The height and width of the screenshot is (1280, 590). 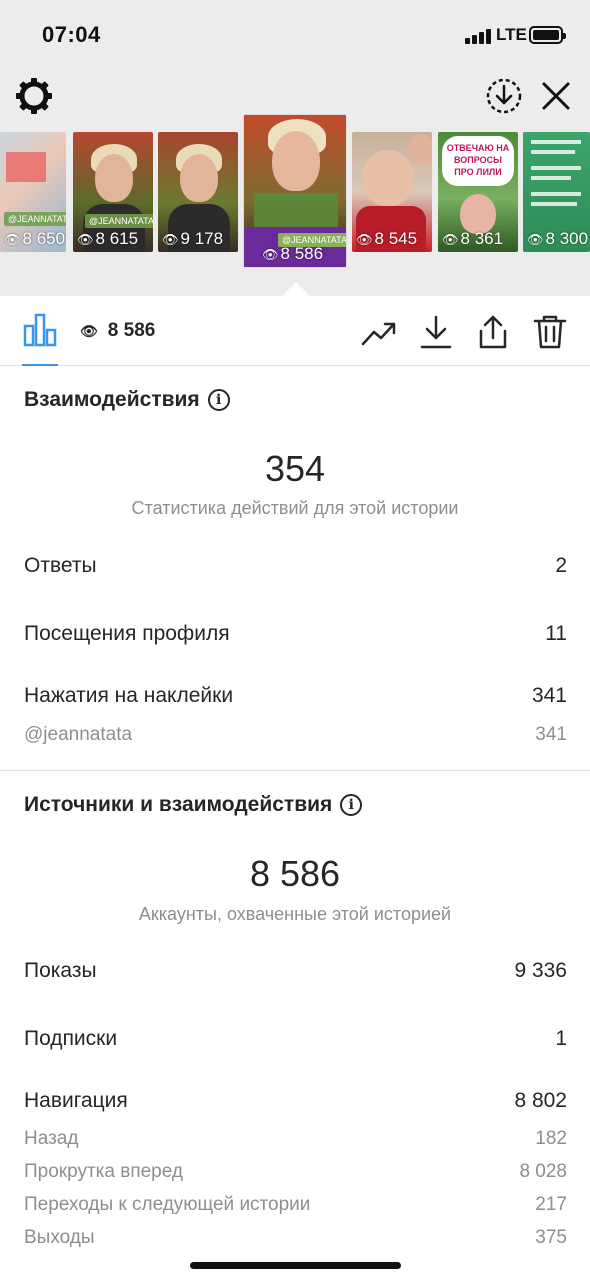 I want to click on metric-subrow: Переходы к следующей истории 217, so click(x=295, y=1204).